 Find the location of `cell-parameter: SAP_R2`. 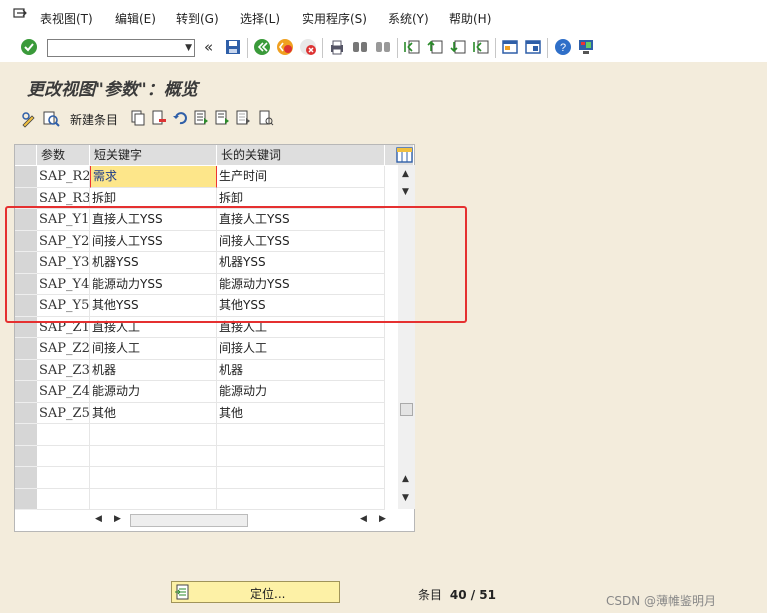

cell-parameter: SAP_R2 is located at coordinates (63, 177).